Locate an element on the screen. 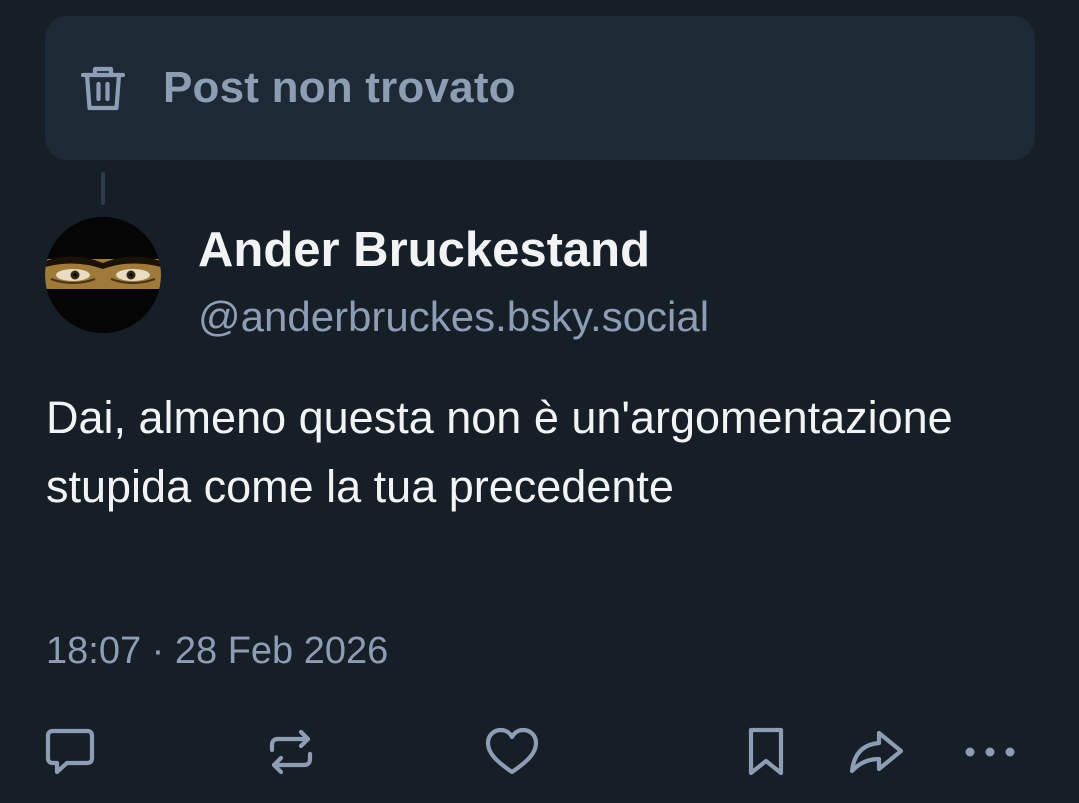 The image size is (1079, 803). more-icon is located at coordinates (990, 752).